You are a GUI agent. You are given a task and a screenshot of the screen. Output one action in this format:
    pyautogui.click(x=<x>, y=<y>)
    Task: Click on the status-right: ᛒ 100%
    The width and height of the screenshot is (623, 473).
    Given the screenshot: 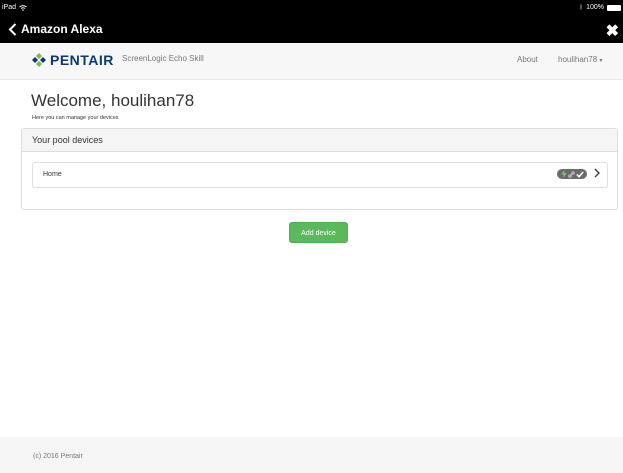 What is the action you would take?
    pyautogui.click(x=600, y=7)
    